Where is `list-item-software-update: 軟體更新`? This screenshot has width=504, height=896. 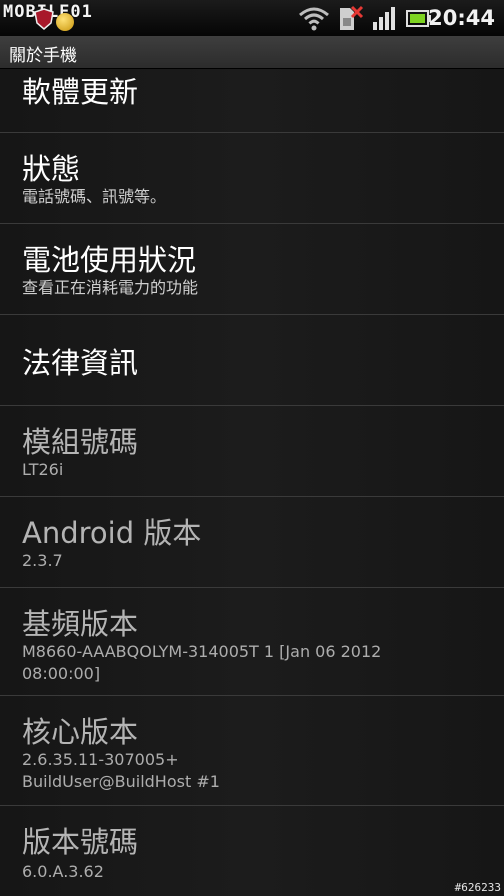
list-item-software-update: 軟體更新 is located at coordinates (252, 101).